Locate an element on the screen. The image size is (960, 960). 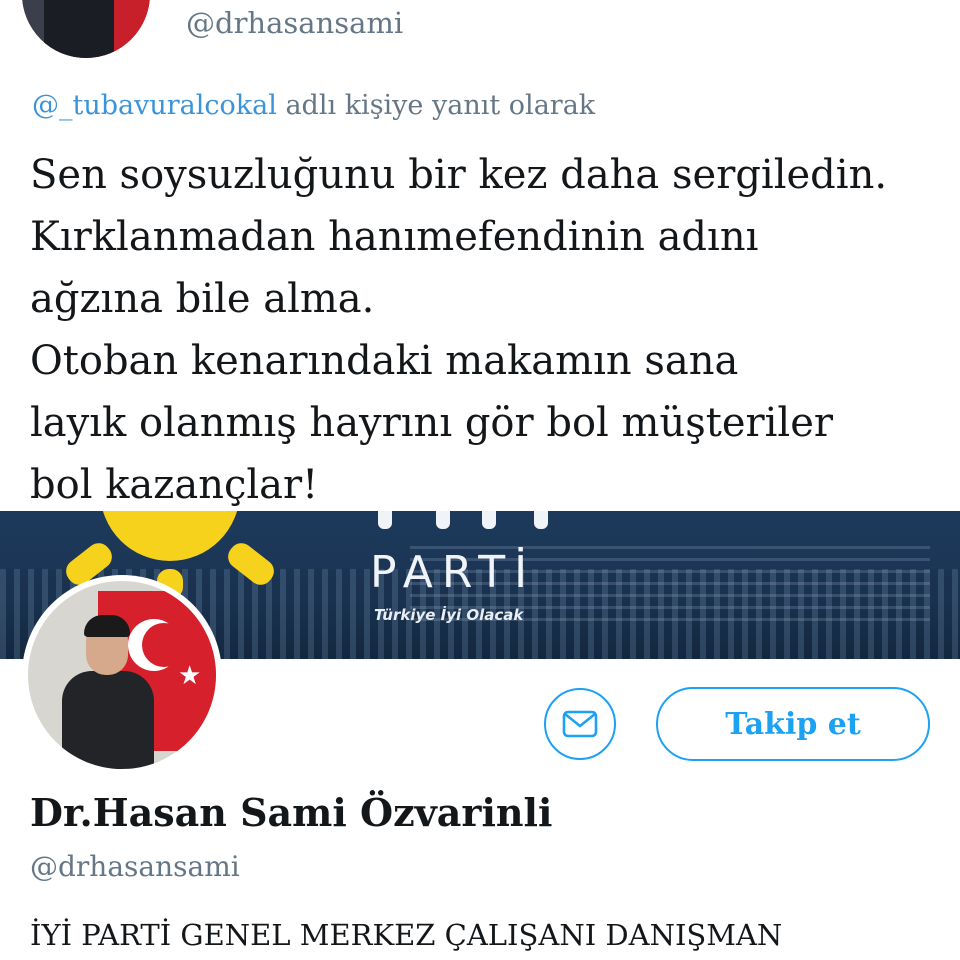
profile-display-name: Dr.Hasan Sami Özvarinli is located at coordinates (291, 812).